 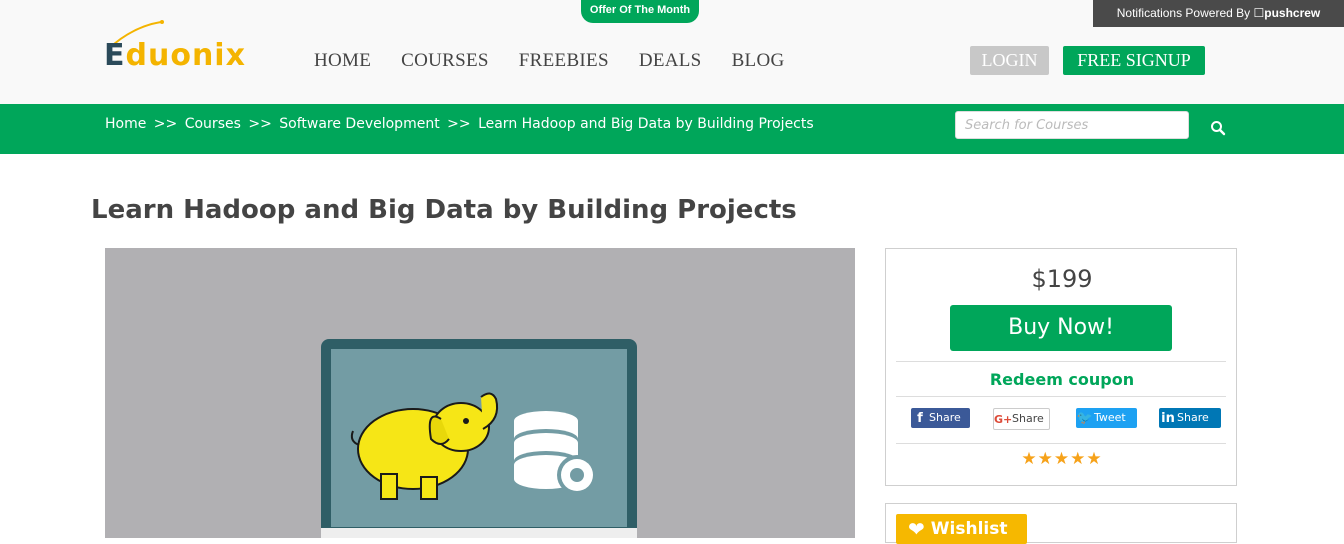 What do you see at coordinates (359, 124) in the screenshot?
I see `breadcrumb-software-development: Software Development` at bounding box center [359, 124].